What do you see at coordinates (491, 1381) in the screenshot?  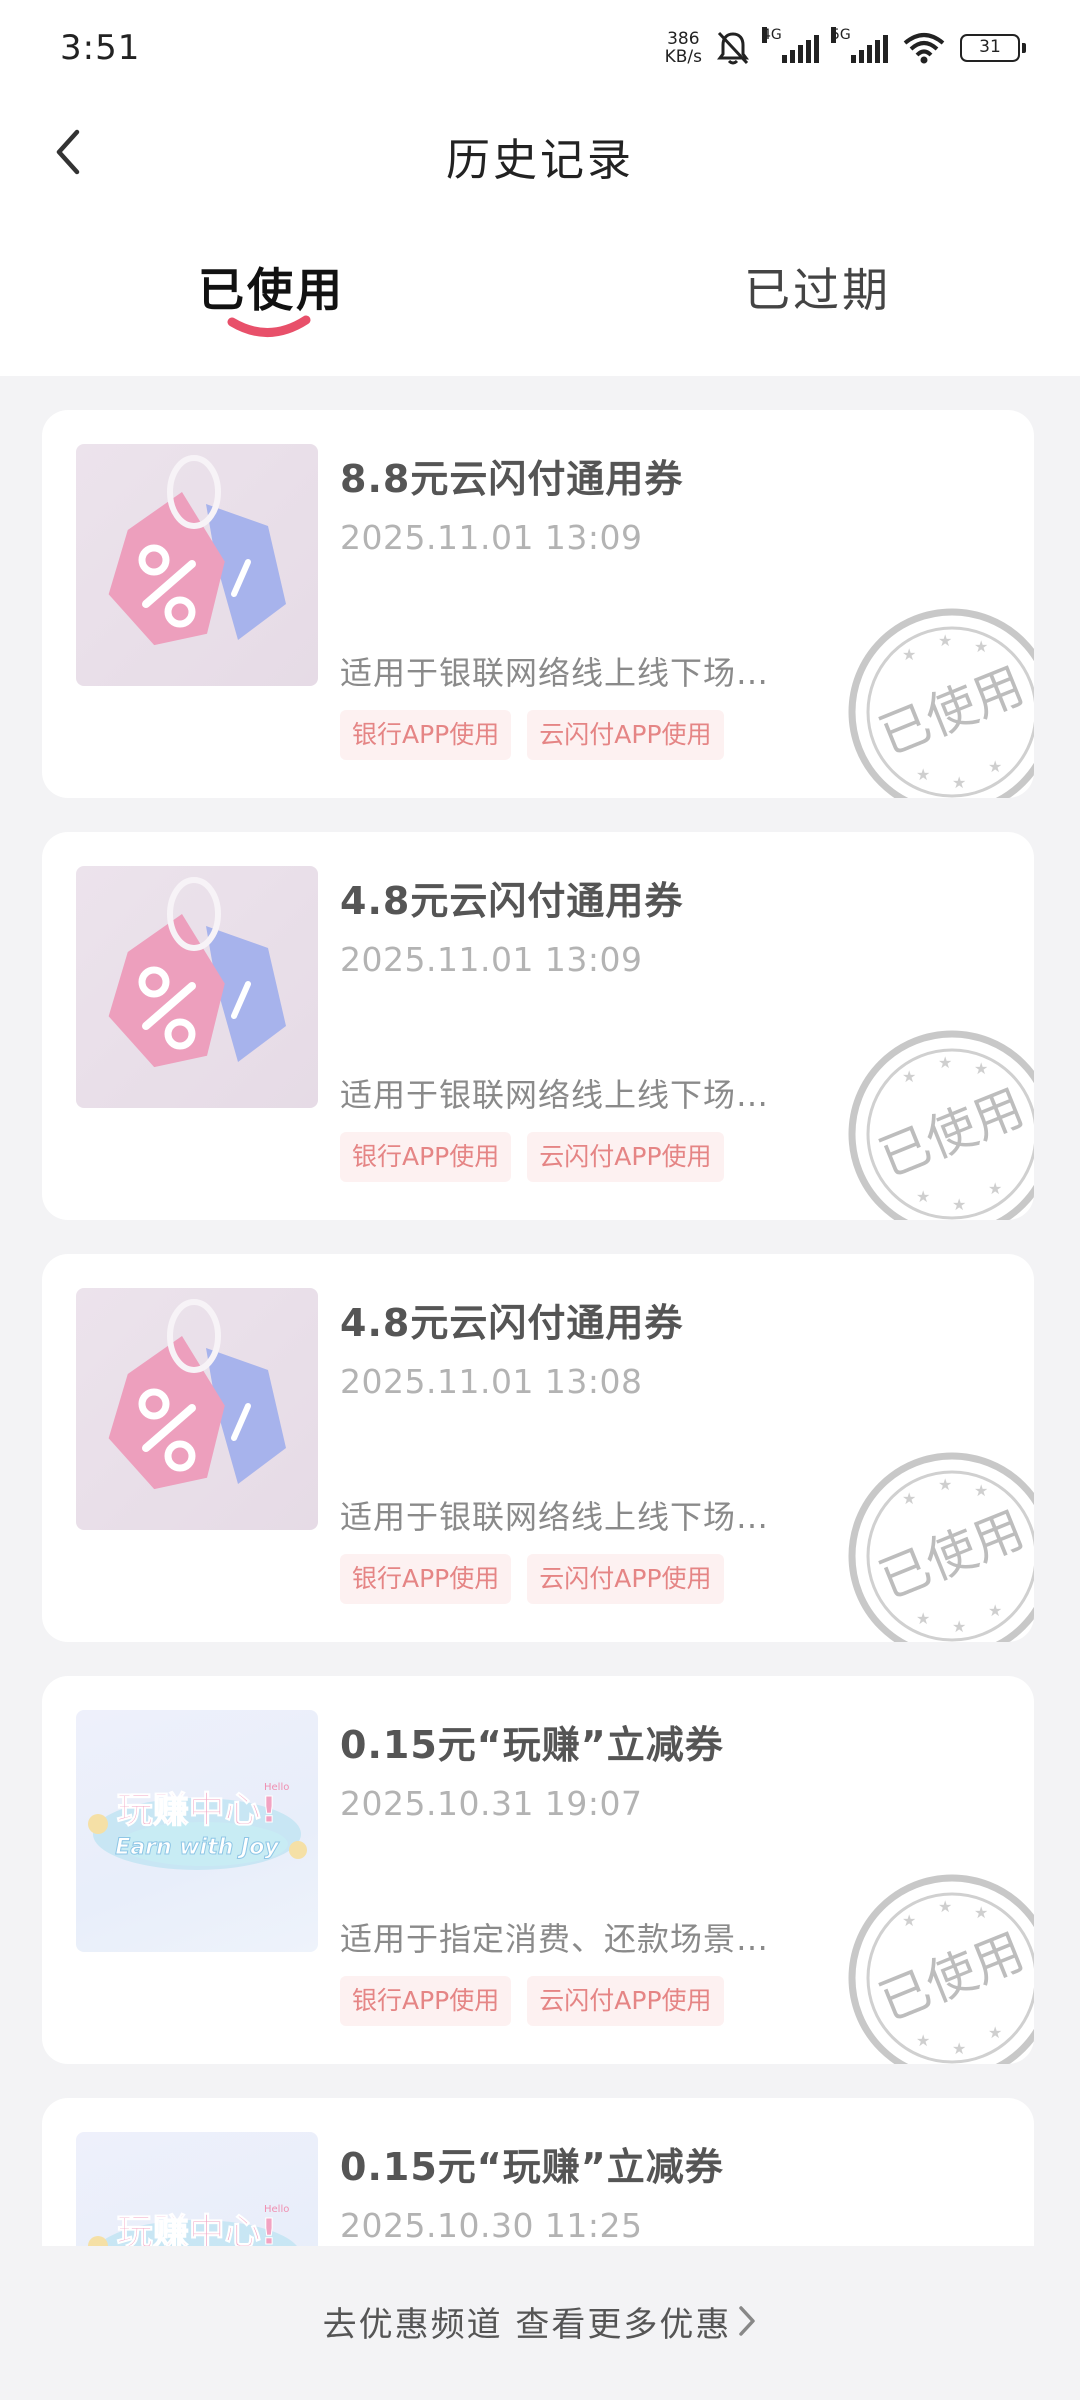 I see `coupon-time: 2025.11.01 13:08` at bounding box center [491, 1381].